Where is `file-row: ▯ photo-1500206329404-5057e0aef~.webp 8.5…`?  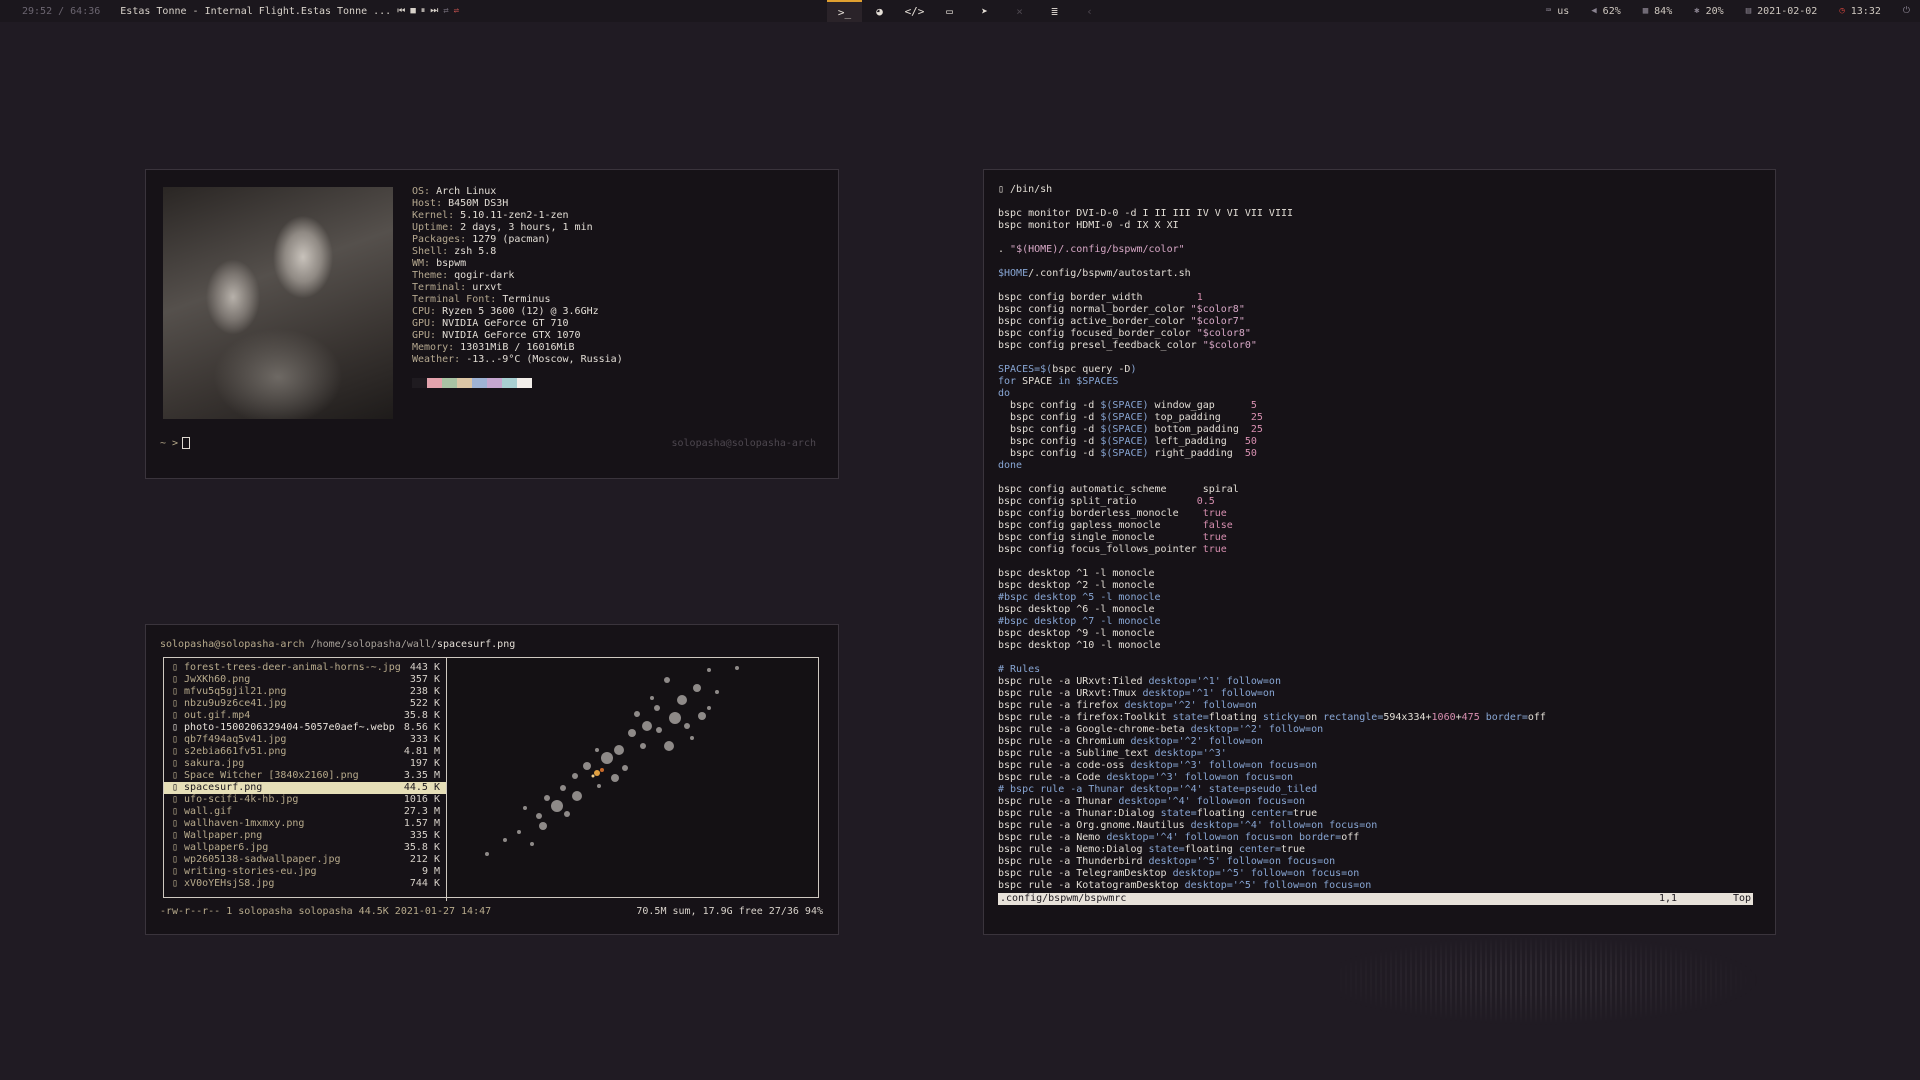 file-row: ▯ photo-1500206329404-5057e0aef~.webp 8.5… is located at coordinates (305, 728).